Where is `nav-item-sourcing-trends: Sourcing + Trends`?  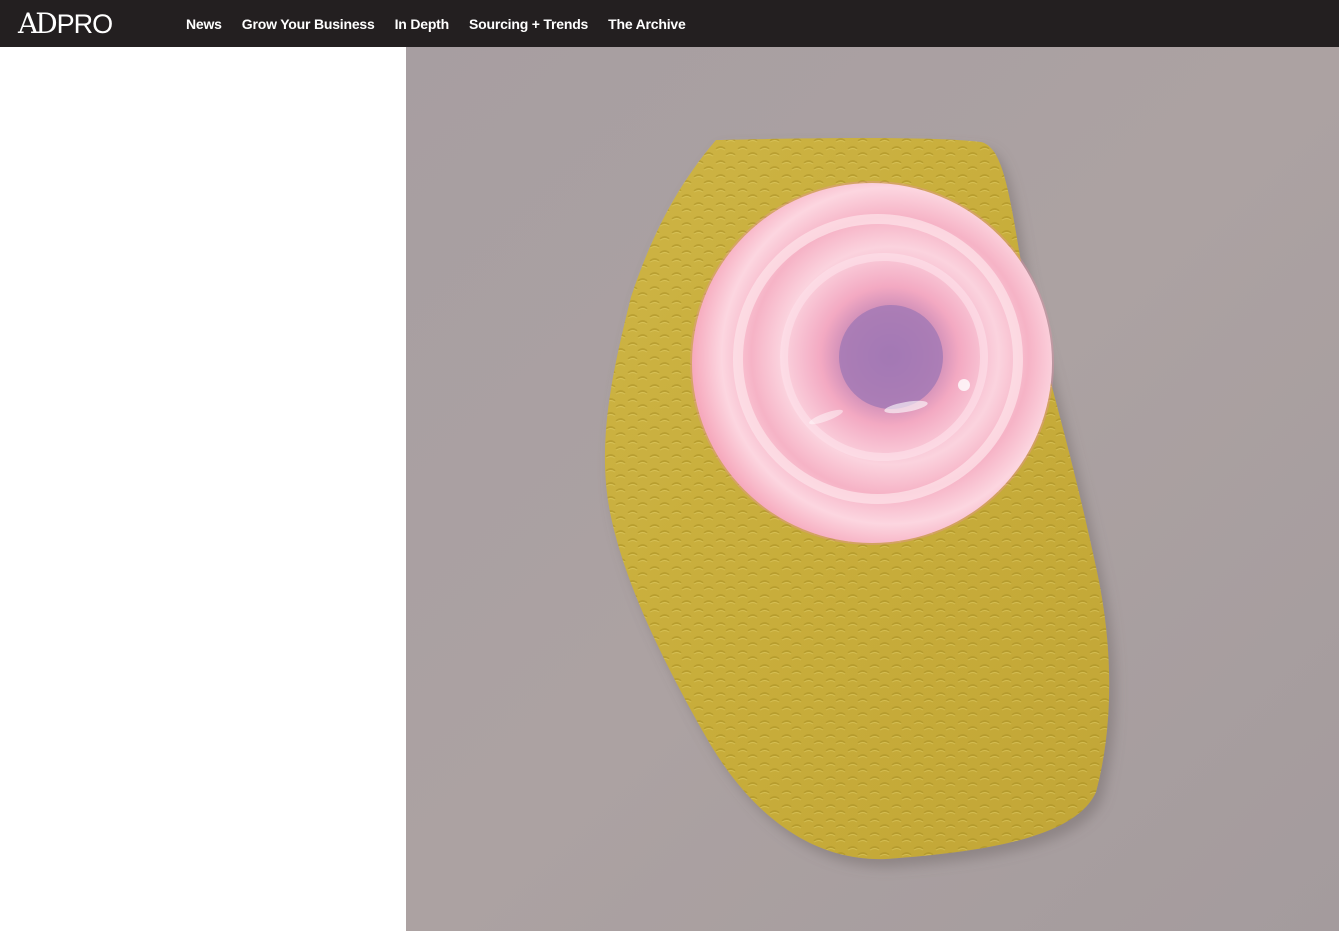 nav-item-sourcing-trends: Sourcing + Trends is located at coordinates (528, 24).